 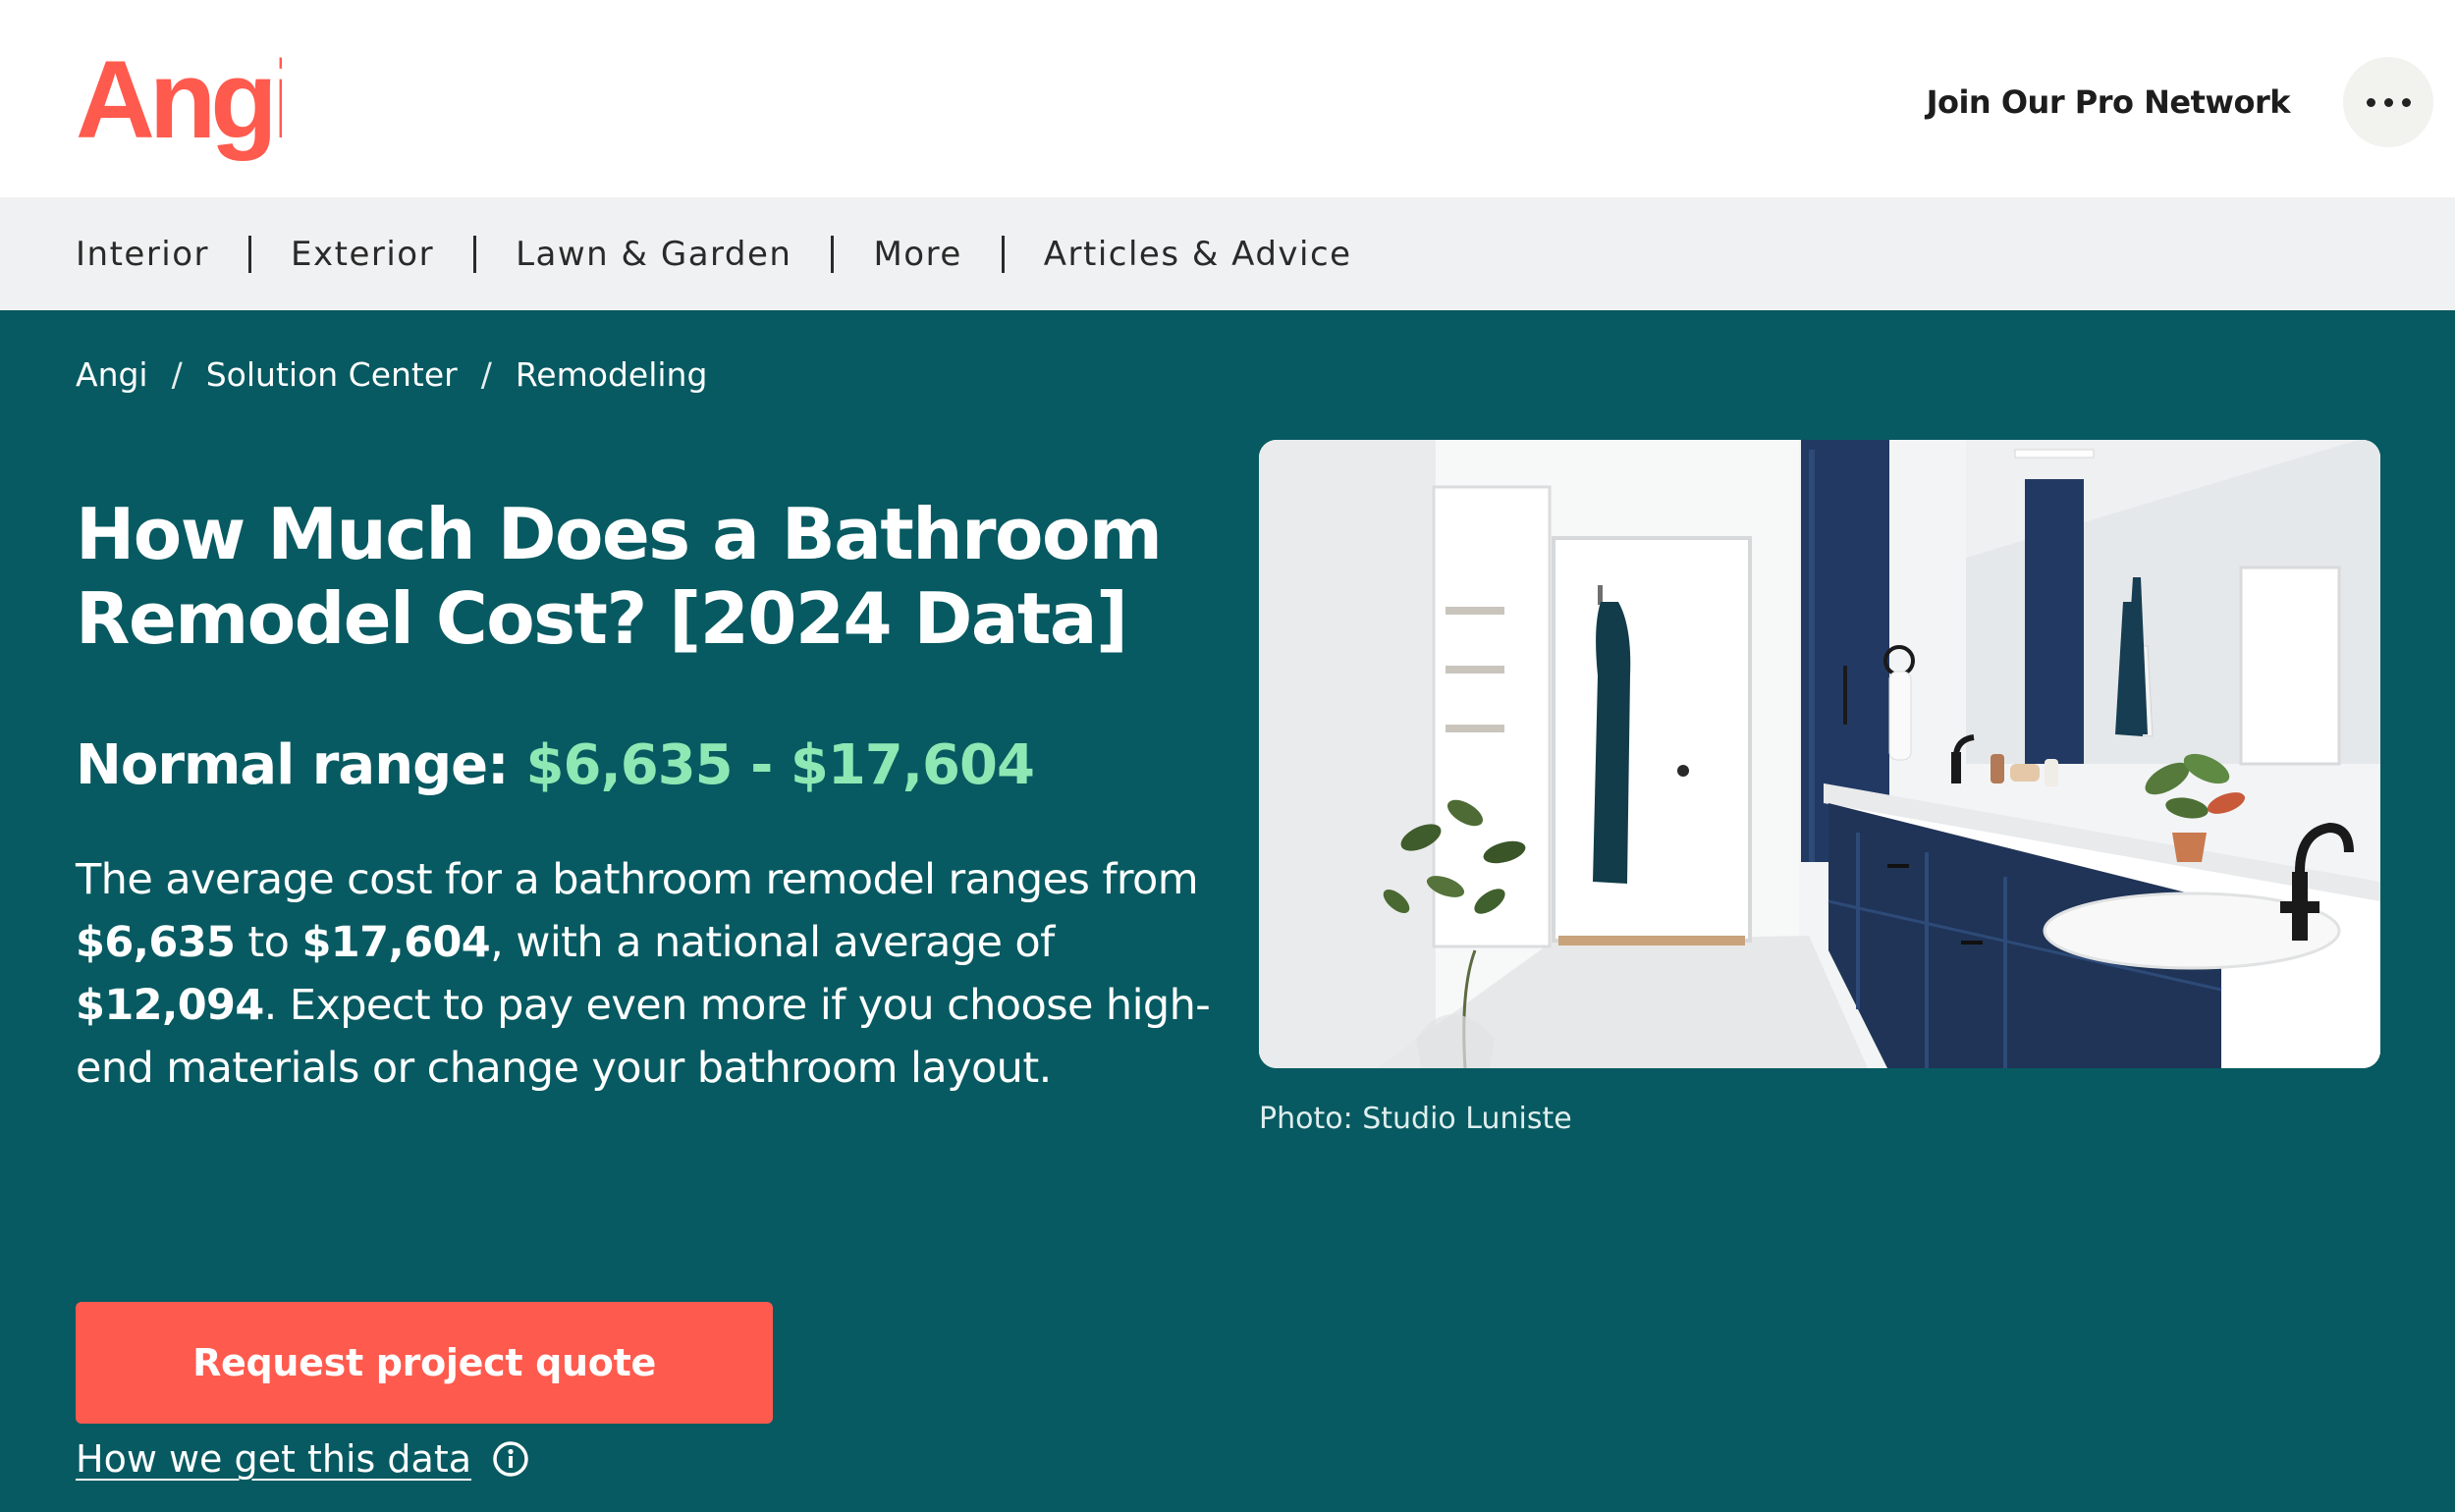 I want to click on page-title-line-1: How Much Does a Bathroom, so click(x=619, y=534).